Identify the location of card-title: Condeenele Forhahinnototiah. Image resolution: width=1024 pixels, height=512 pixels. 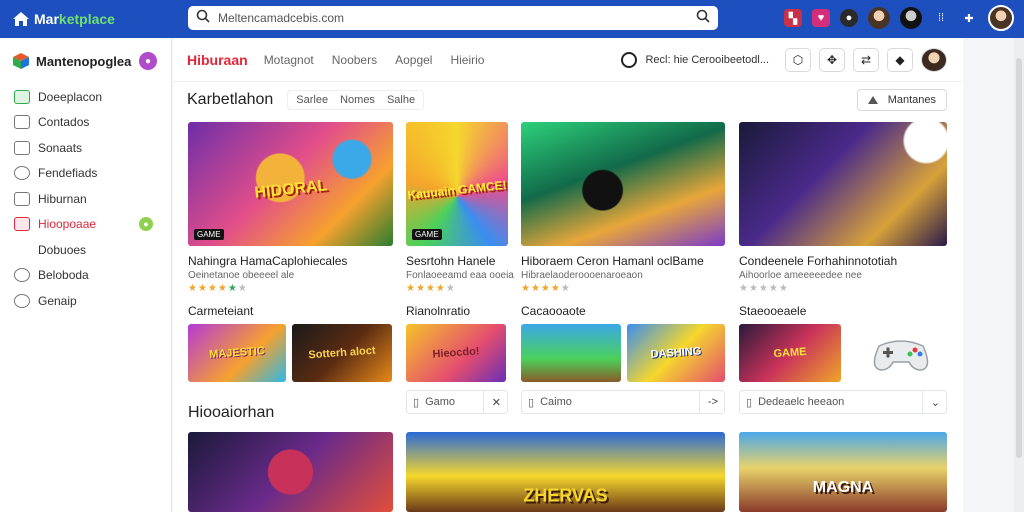
(843, 261).